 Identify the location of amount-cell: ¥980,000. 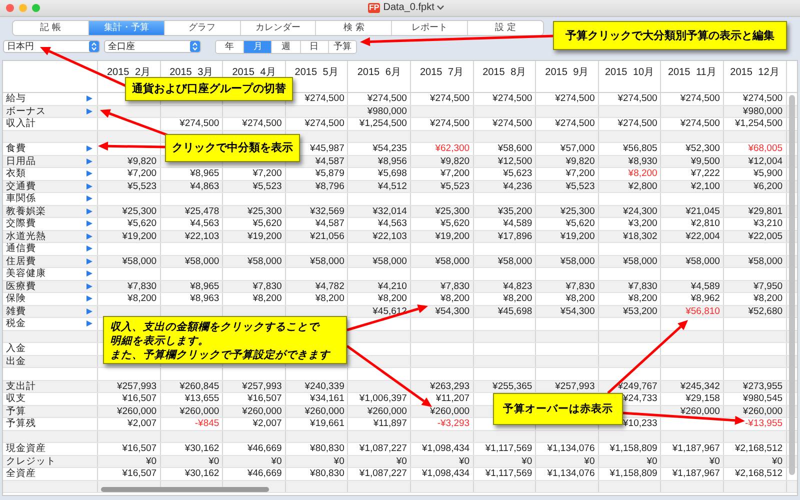
(387, 111).